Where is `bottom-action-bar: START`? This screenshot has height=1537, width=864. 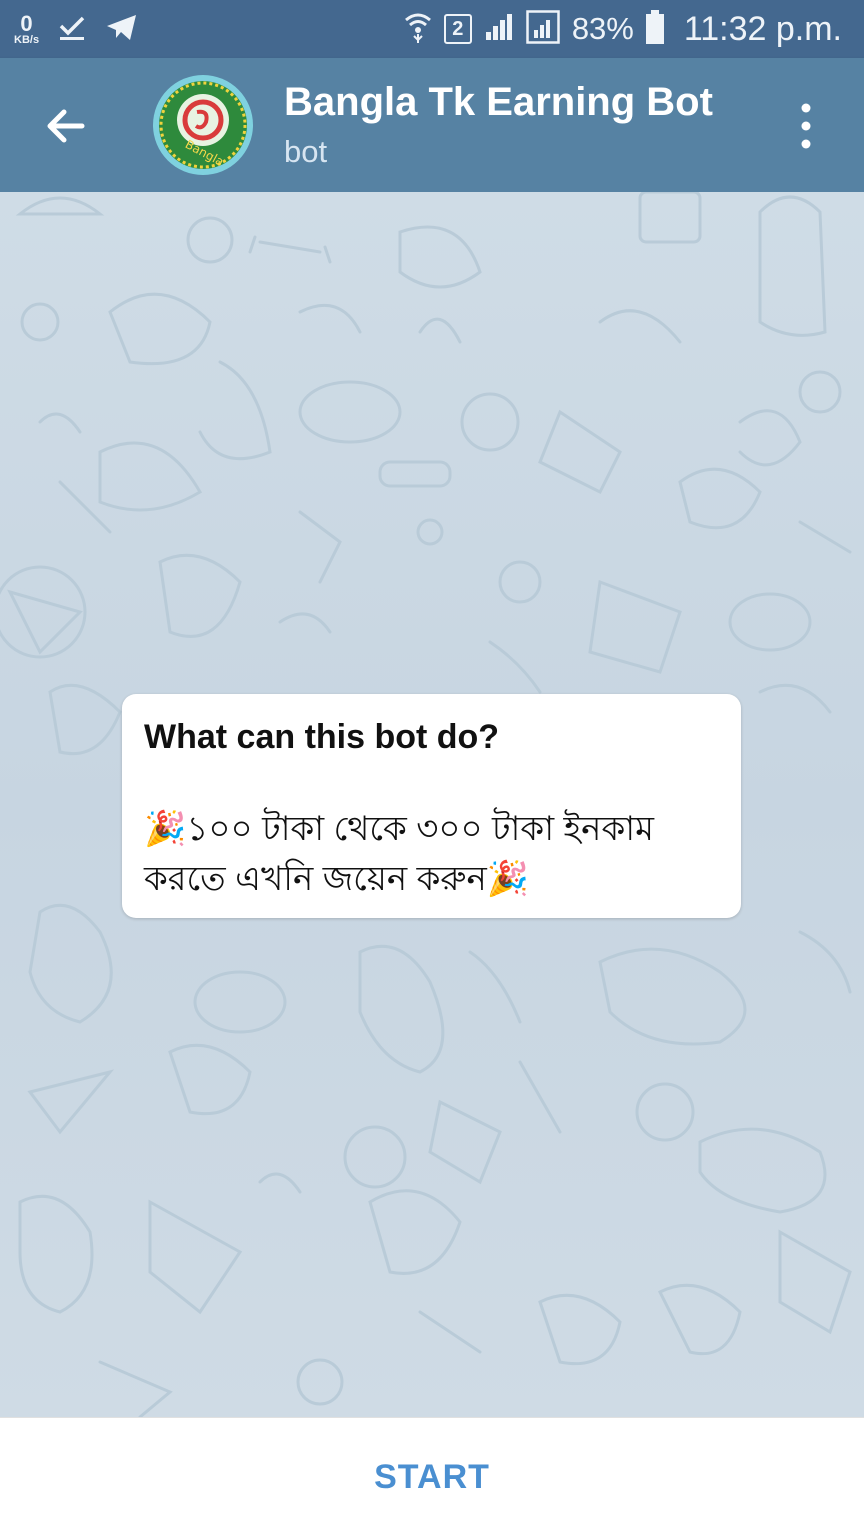
bottom-action-bar: START is located at coordinates (432, 1477).